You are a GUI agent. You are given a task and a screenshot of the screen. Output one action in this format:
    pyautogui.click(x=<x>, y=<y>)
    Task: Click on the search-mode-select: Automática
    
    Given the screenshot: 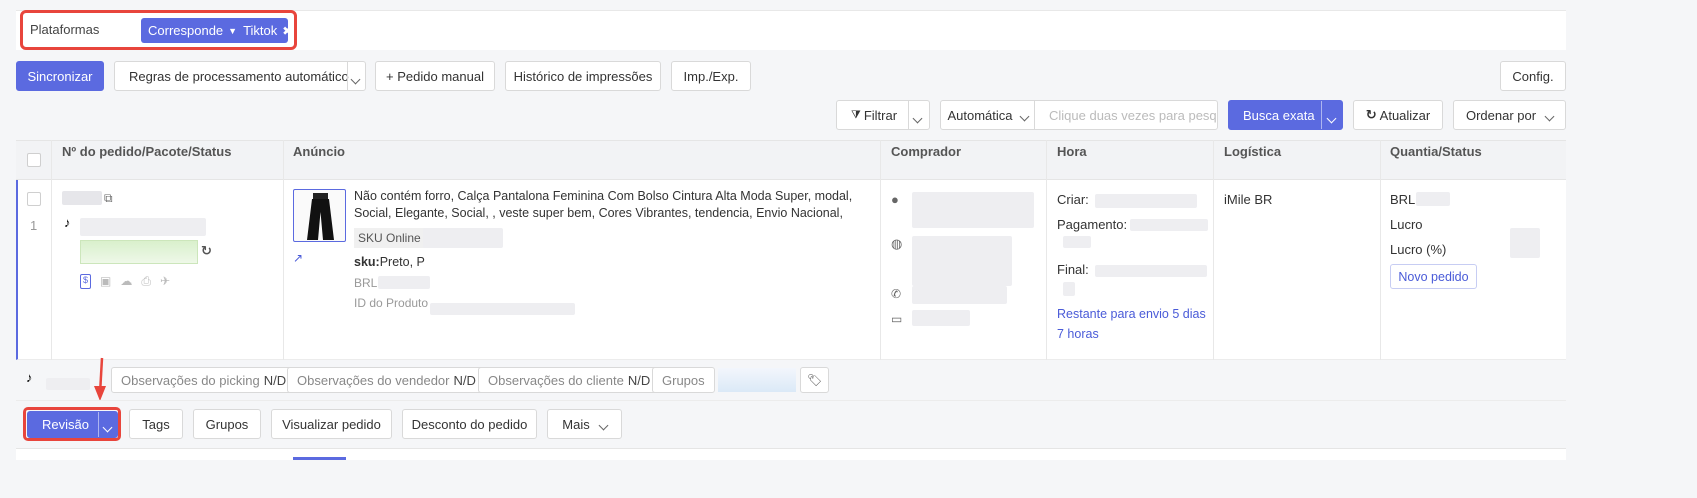 What is the action you would take?
    pyautogui.click(x=987, y=115)
    